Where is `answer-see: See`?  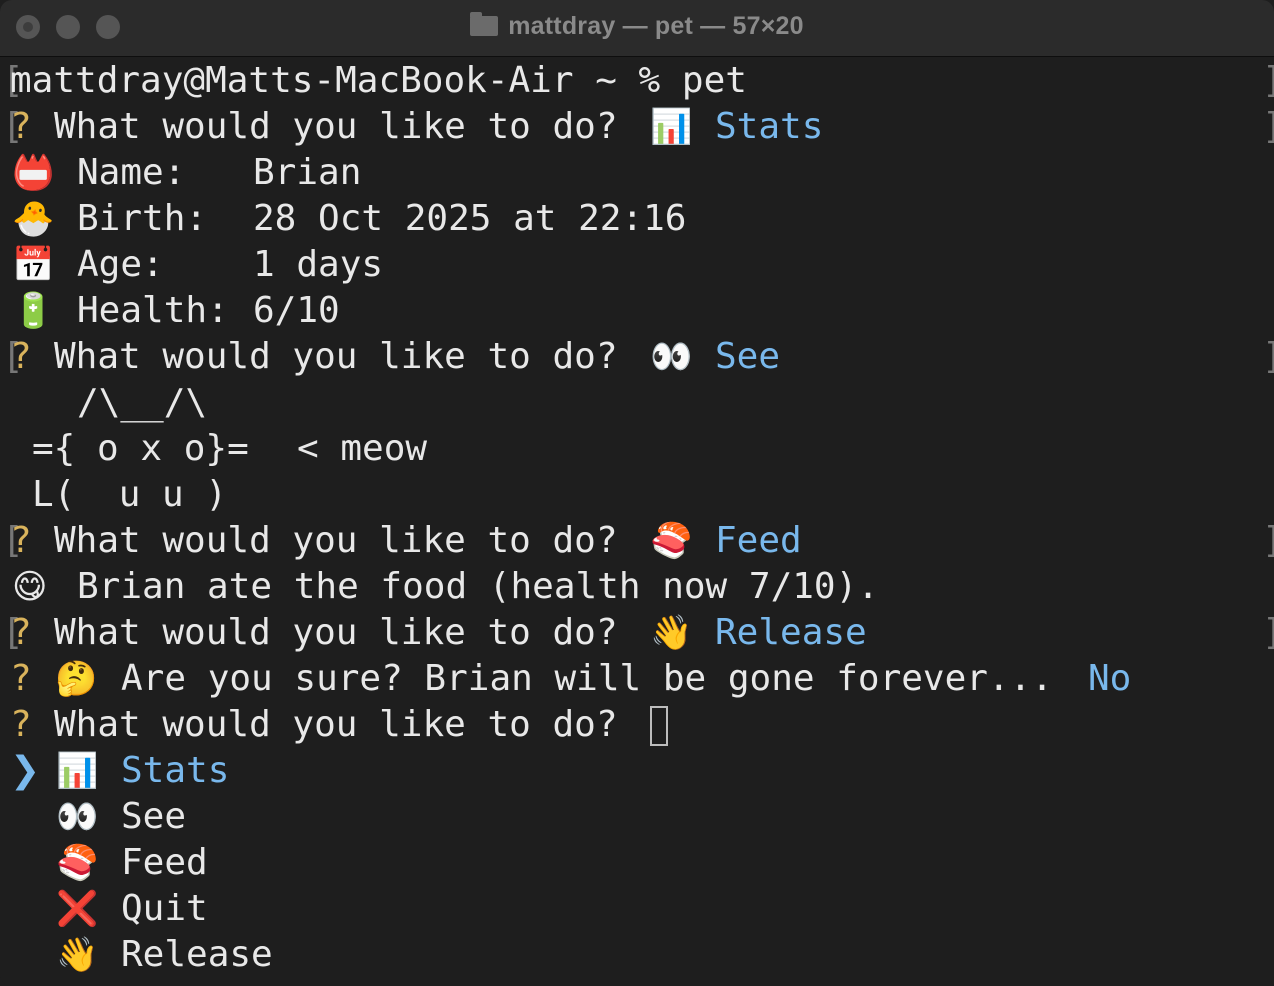 answer-see: See is located at coordinates (748, 356).